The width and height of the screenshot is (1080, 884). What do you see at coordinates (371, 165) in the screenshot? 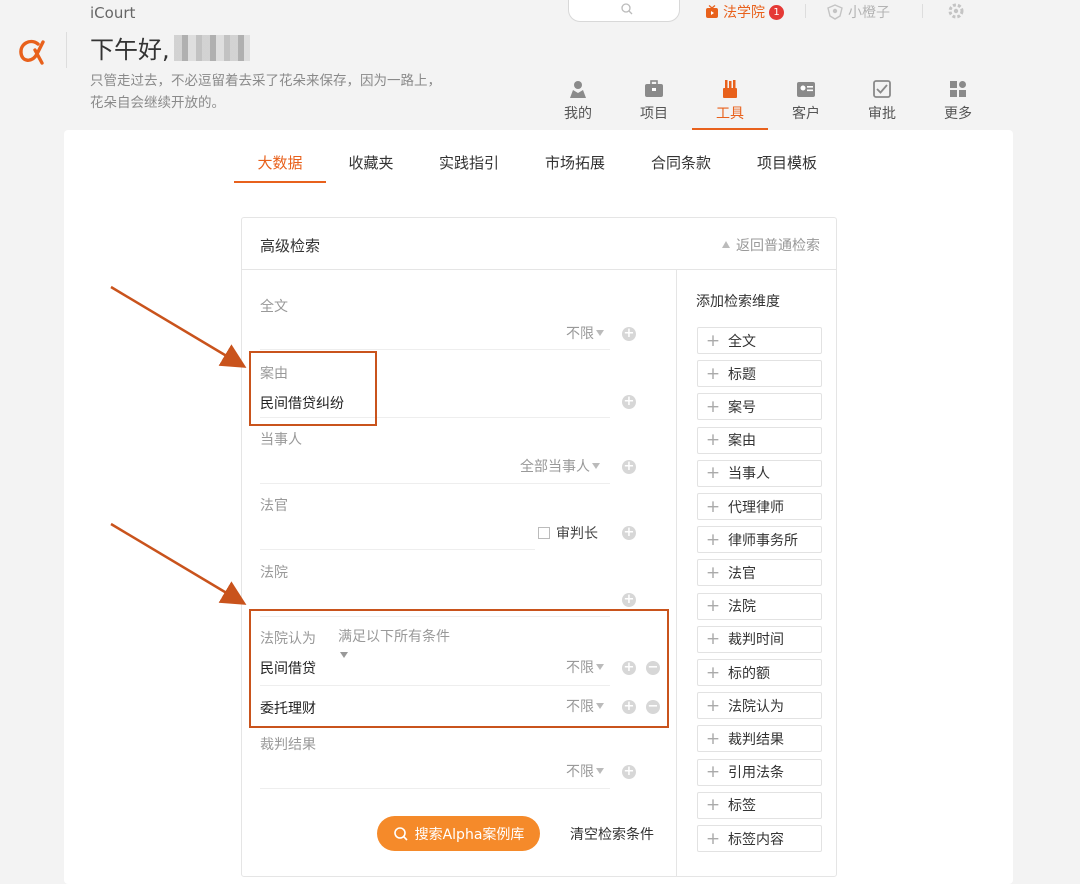
I see `tab-favorites: 收藏夹` at bounding box center [371, 165].